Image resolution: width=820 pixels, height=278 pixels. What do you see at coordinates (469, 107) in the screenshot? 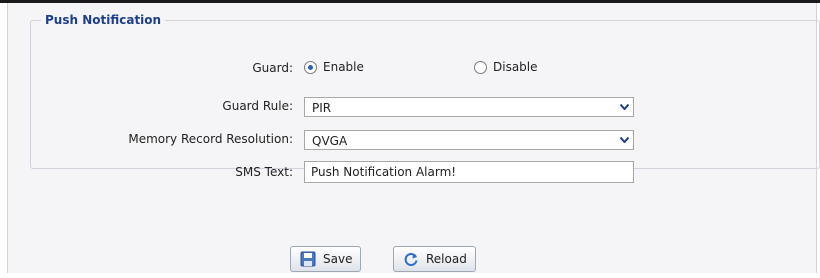
I see `guard-rule-select: PIR` at bounding box center [469, 107].